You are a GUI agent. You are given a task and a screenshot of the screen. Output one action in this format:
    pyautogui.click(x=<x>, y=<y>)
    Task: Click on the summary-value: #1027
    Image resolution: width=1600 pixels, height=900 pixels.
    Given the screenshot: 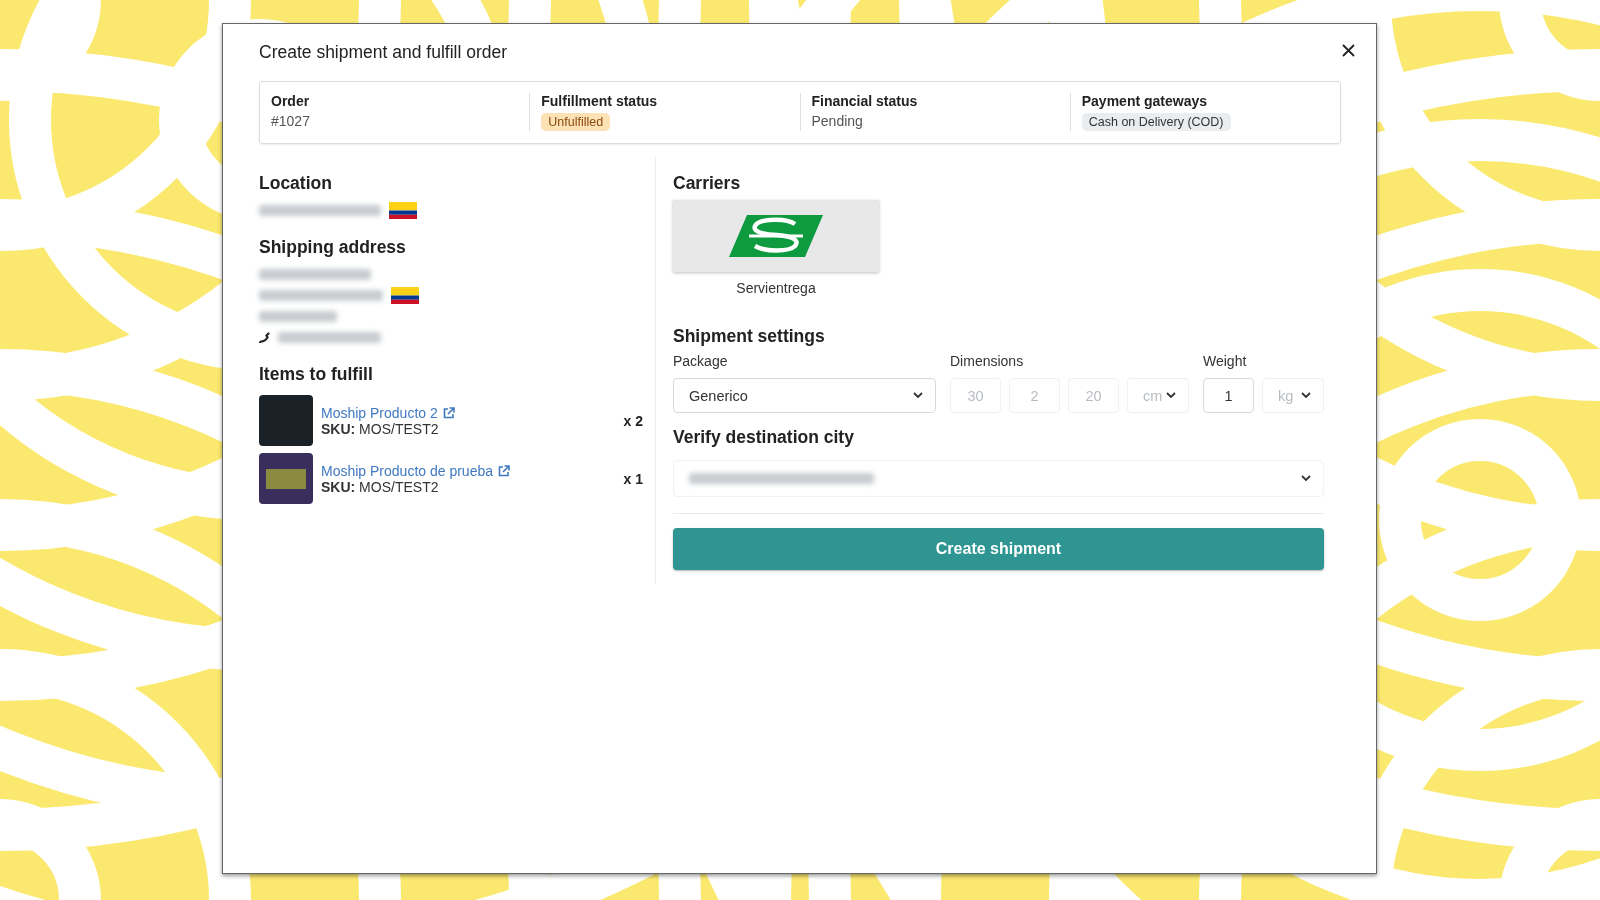 What is the action you would take?
    pyautogui.click(x=291, y=121)
    